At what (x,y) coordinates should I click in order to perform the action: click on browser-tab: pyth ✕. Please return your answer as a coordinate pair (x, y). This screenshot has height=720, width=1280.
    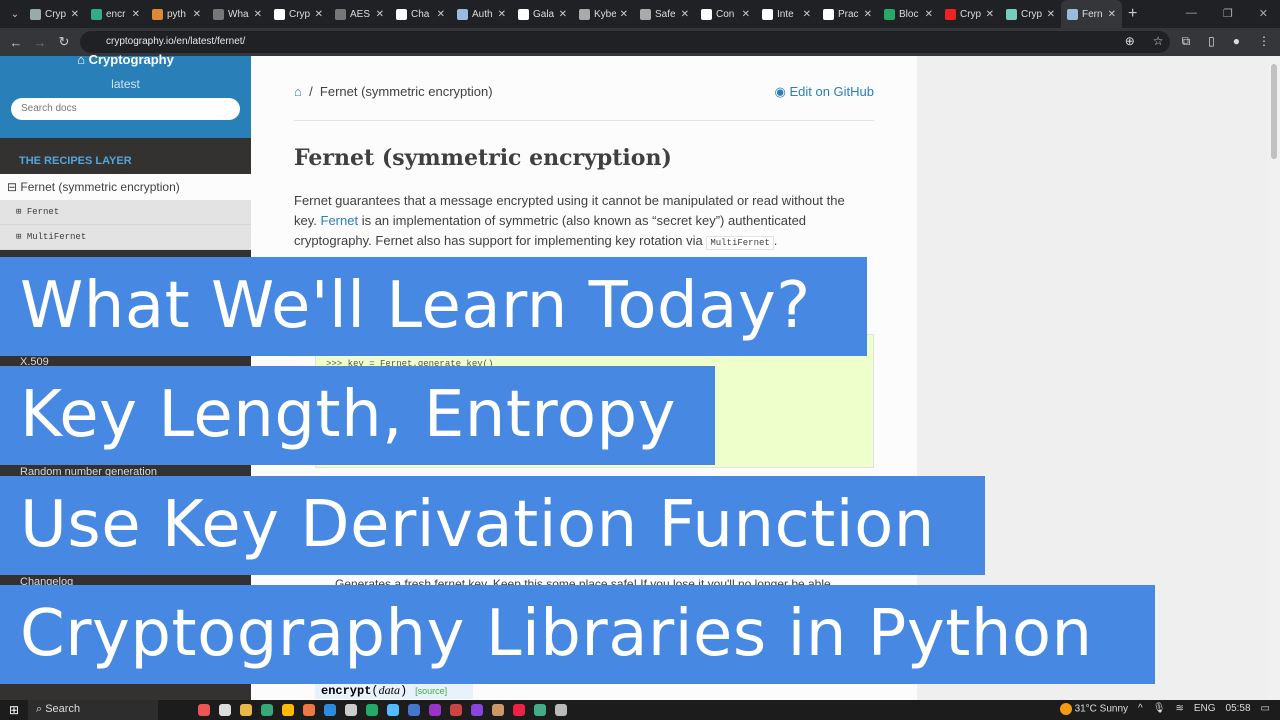
    Looking at the image, I should click on (176, 14).